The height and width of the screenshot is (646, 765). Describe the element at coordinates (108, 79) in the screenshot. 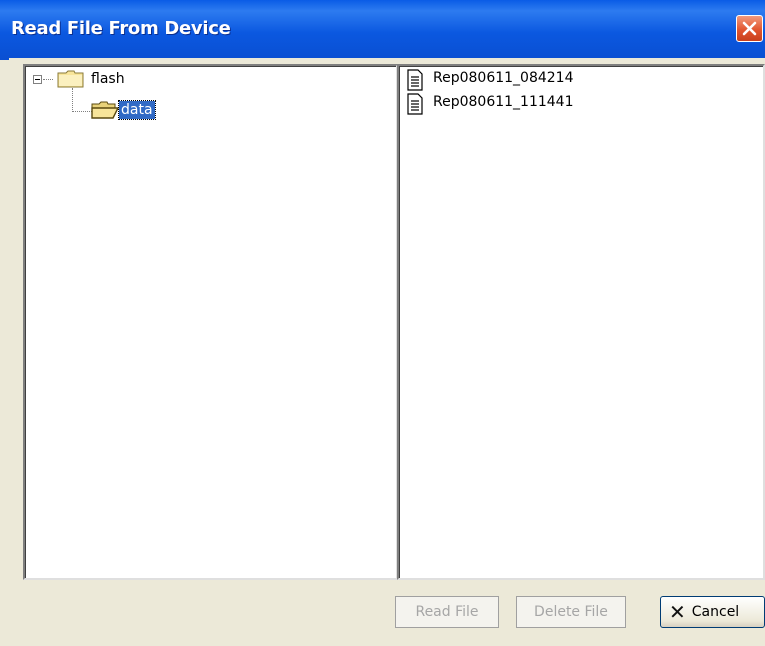

I see `tree-item-label: flash` at that location.